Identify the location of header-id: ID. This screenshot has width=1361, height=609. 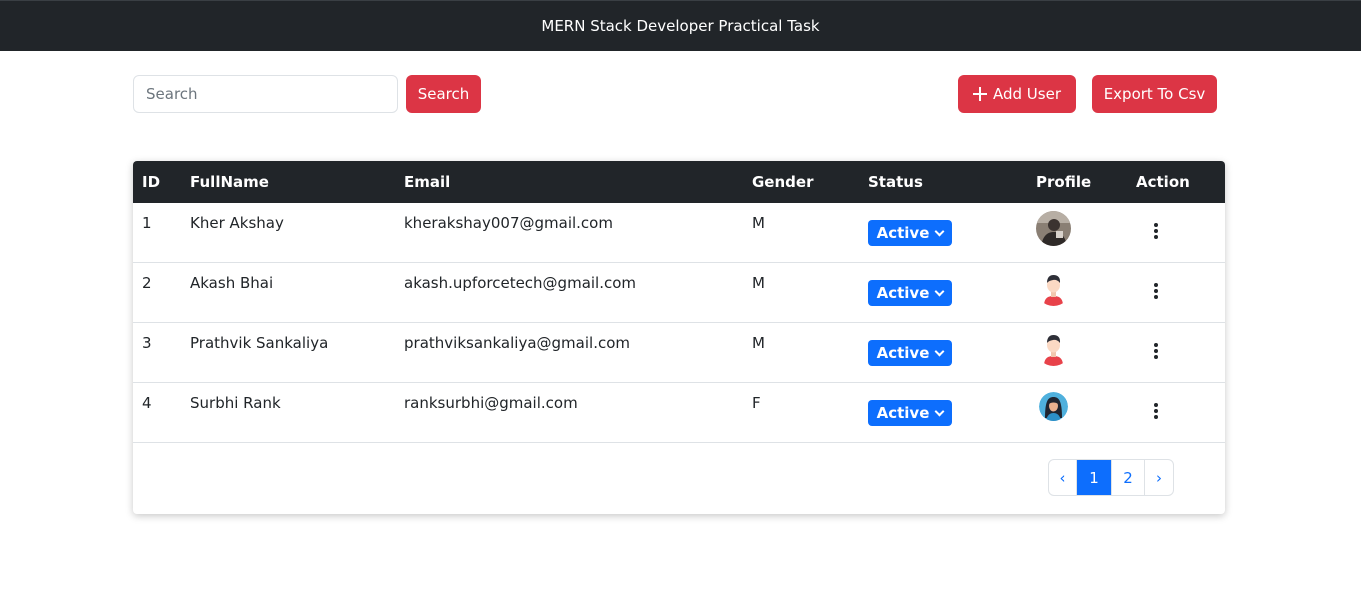
(151, 182).